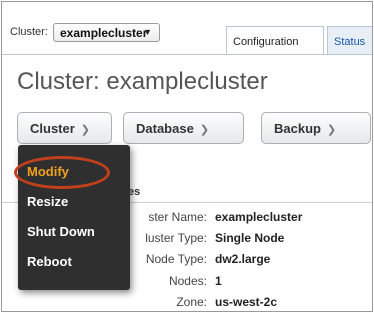 The image size is (374, 313). Describe the element at coordinates (61, 231) in the screenshot. I see `menu-item-shut-down: Shut Down` at that location.